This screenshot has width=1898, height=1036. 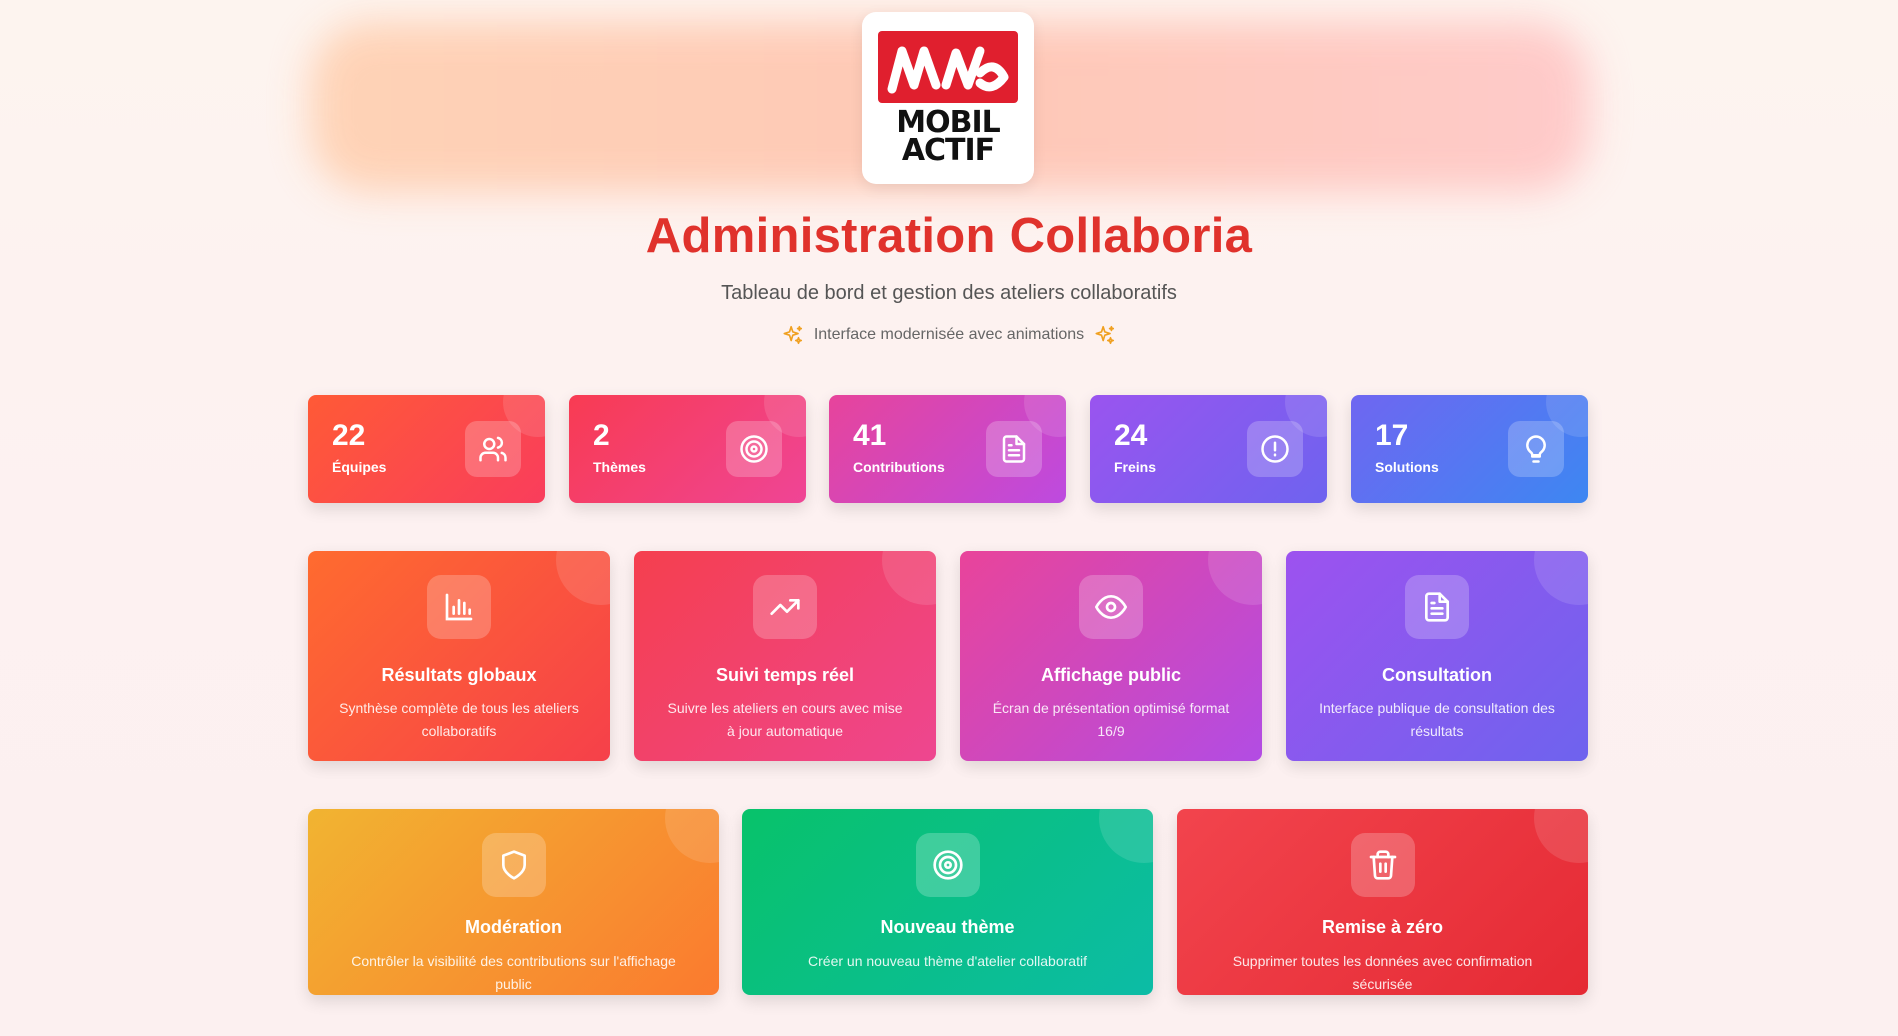 I want to click on mobilactif-logo: MOBIL ACTIF, so click(x=948, y=98).